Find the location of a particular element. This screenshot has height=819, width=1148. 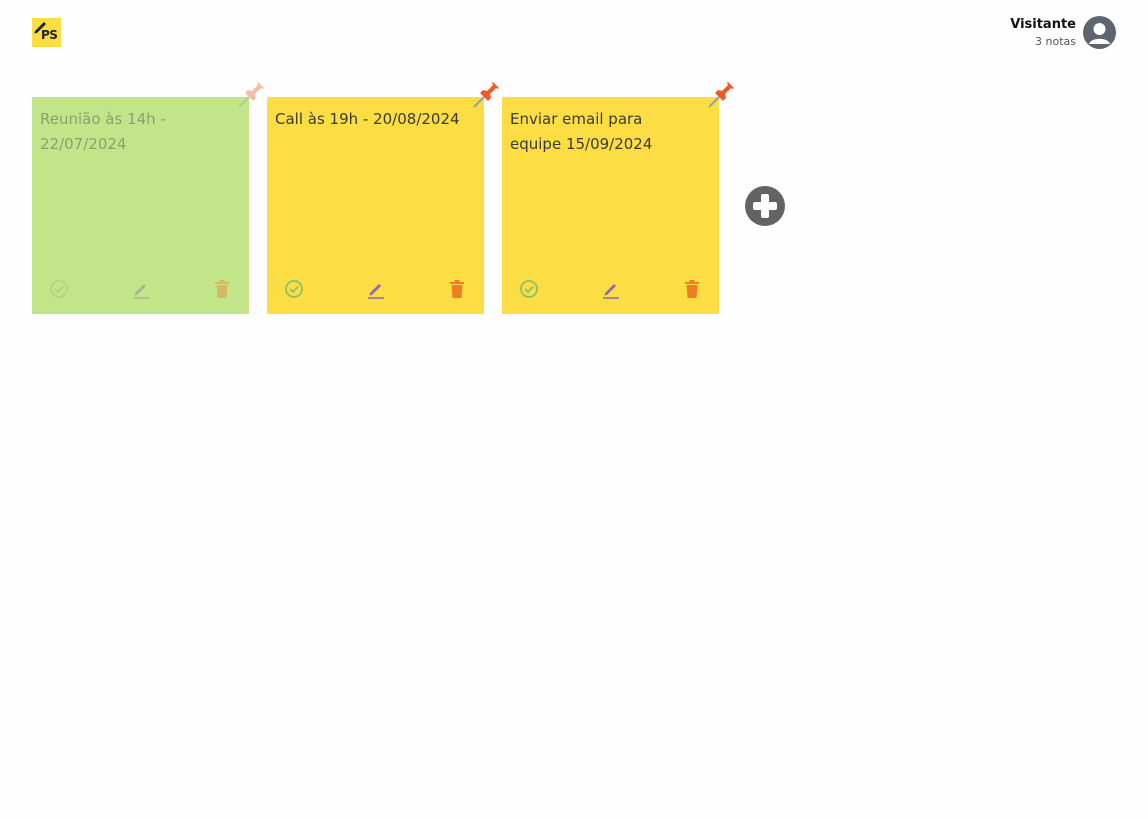

user-name: Visitante is located at coordinates (1043, 24).